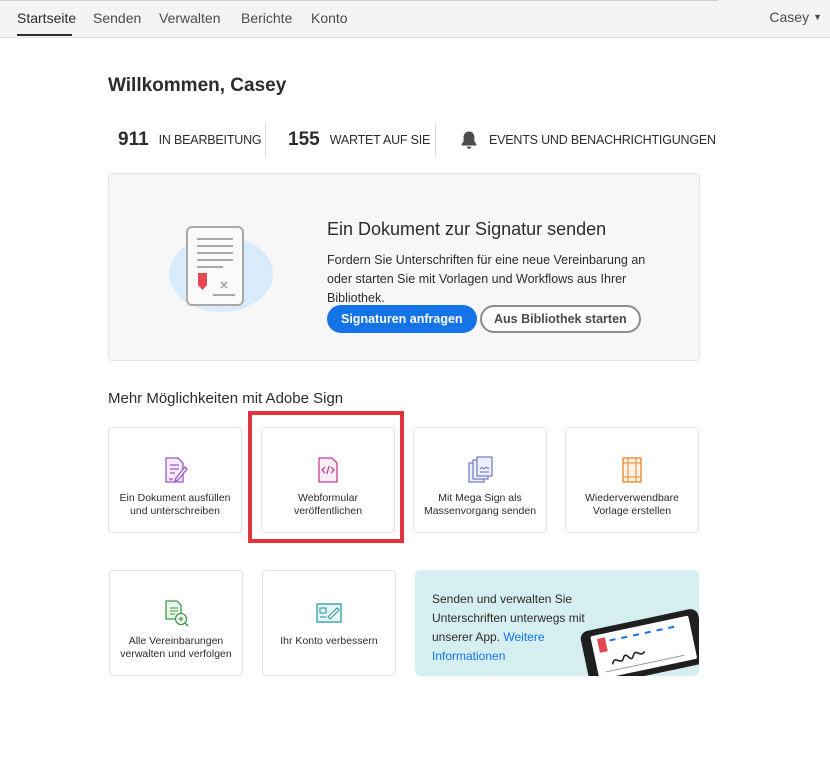  I want to click on section-title: Mehr Möglichkeiten mit Adobe Sign, so click(226, 398).